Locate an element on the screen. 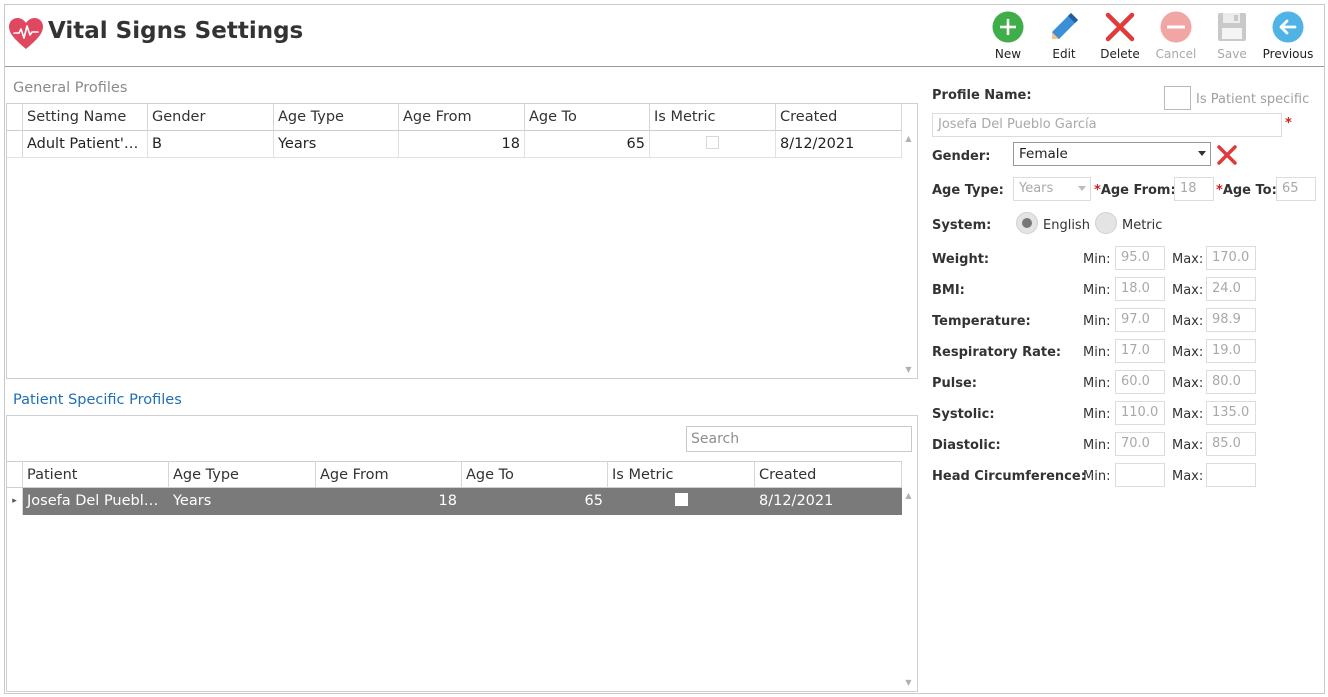  cell-gender: B is located at coordinates (211, 144).